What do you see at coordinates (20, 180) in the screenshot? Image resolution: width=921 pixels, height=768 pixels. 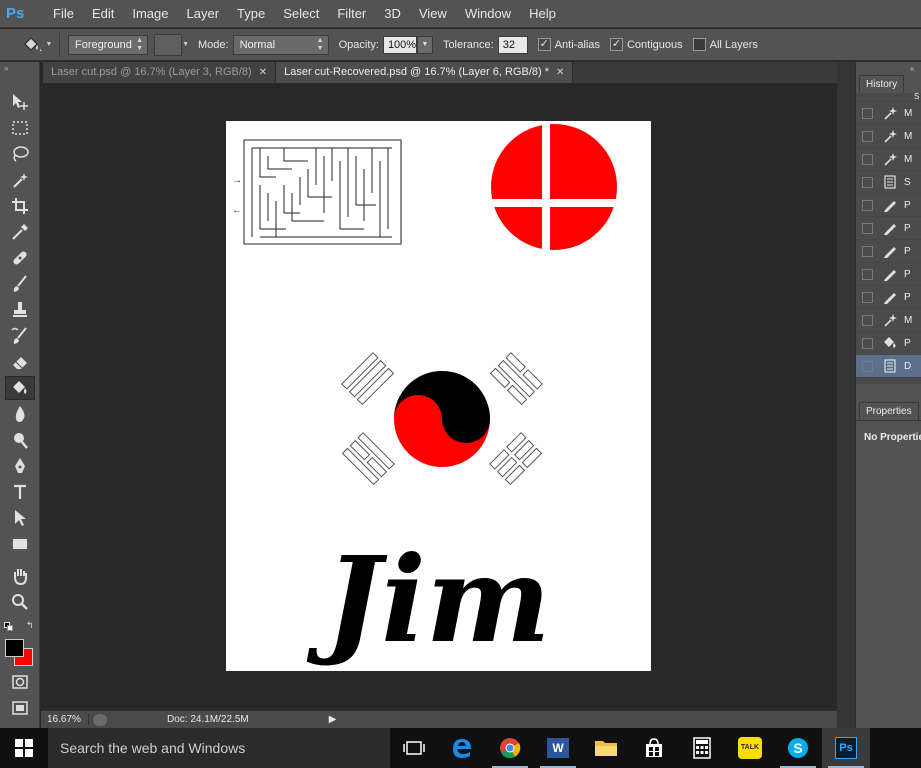 I see `magic-wand-tool` at bounding box center [20, 180].